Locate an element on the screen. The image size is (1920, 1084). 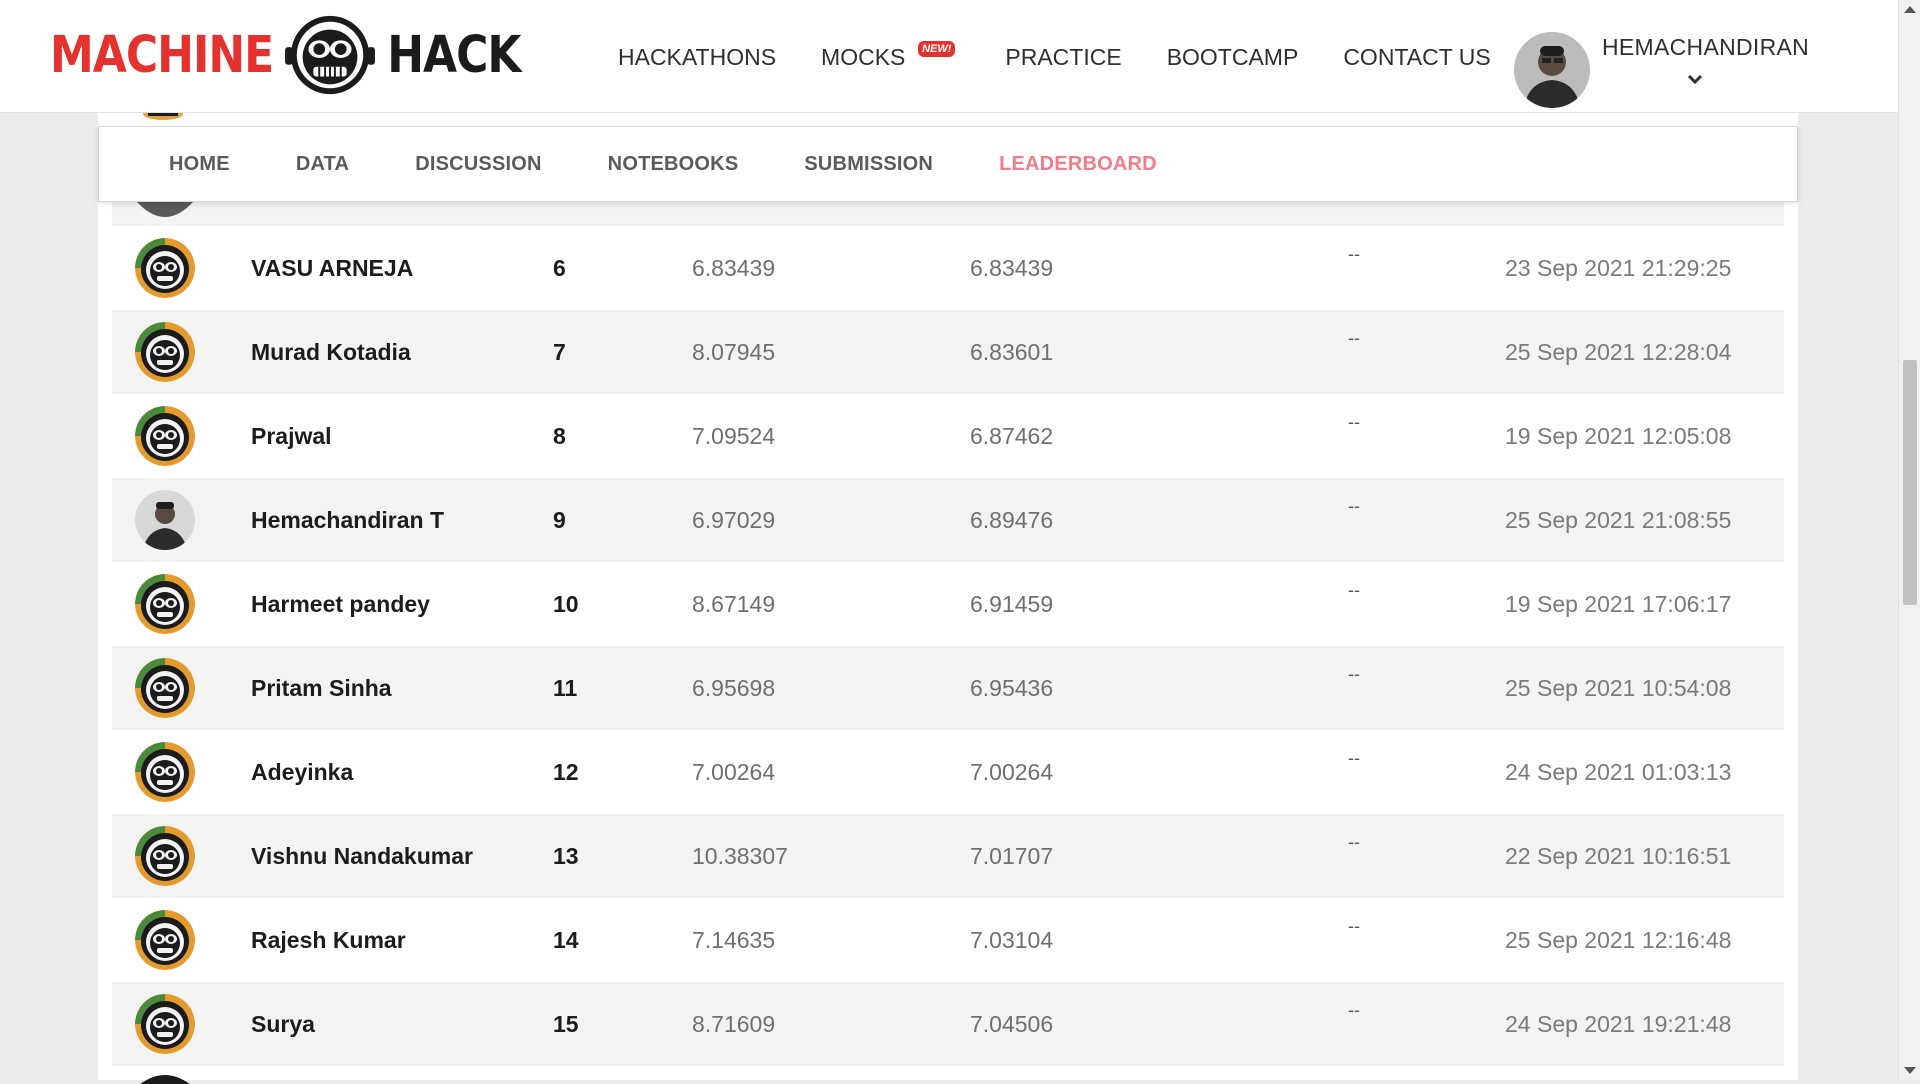
chevron-down-icon is located at coordinates (1695, 79).